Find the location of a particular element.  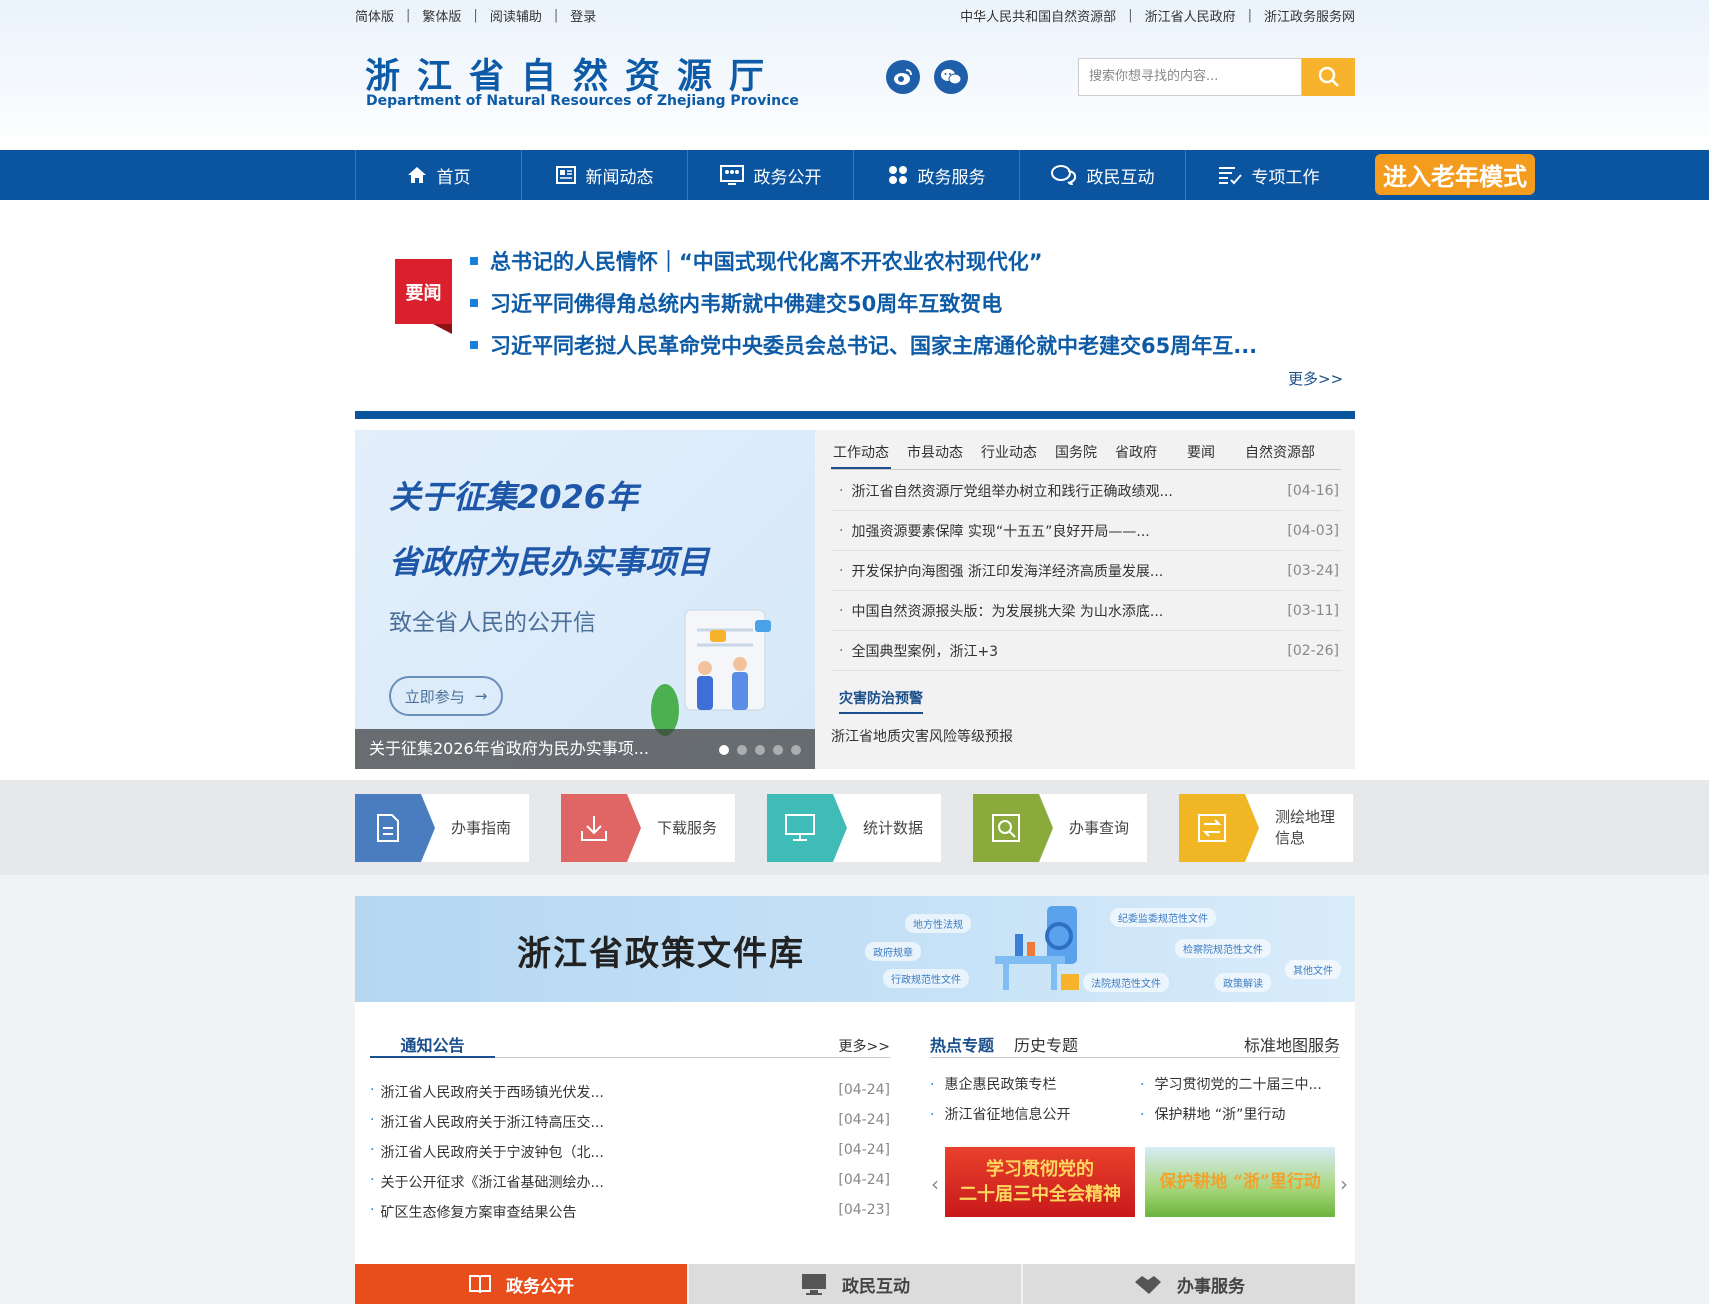

service-label: 统计数据 is located at coordinates (893, 827).